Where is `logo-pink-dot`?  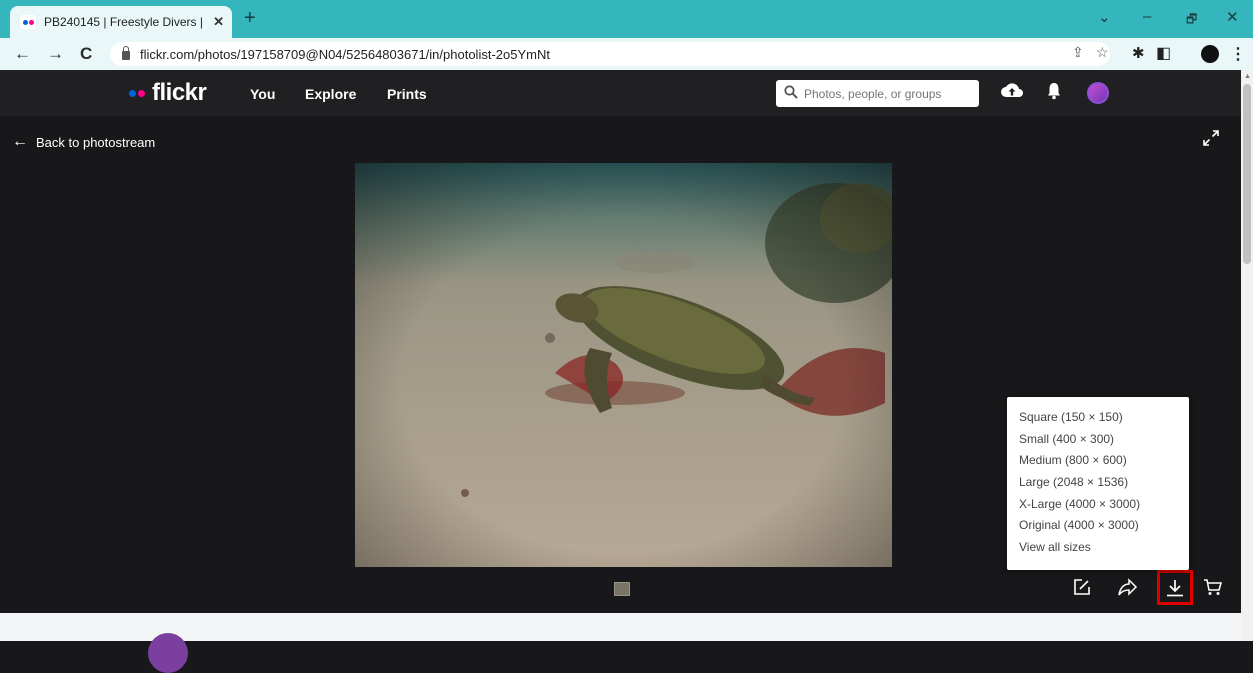 logo-pink-dot is located at coordinates (141, 93).